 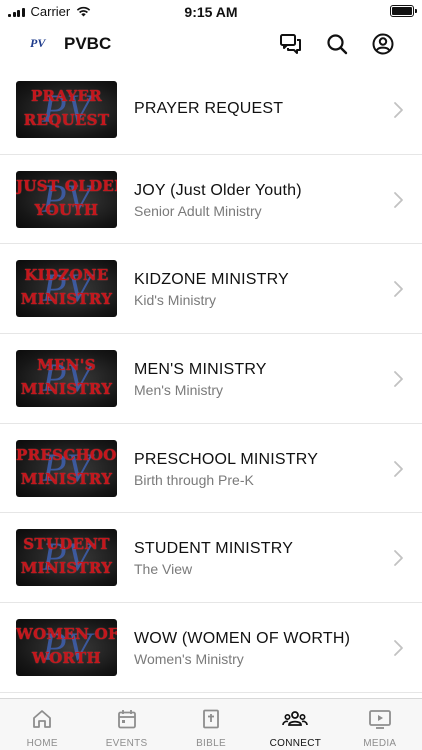 I want to click on ministry-thumbnail: PV PRAYER REQUEST, so click(x=66, y=109).